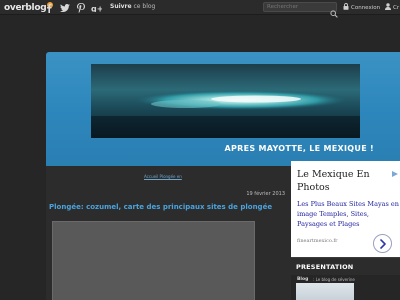 Image resolution: width=400 pixels, height=300 pixels. Describe the element at coordinates (346, 7) in the screenshot. I see `lock-icon` at that location.